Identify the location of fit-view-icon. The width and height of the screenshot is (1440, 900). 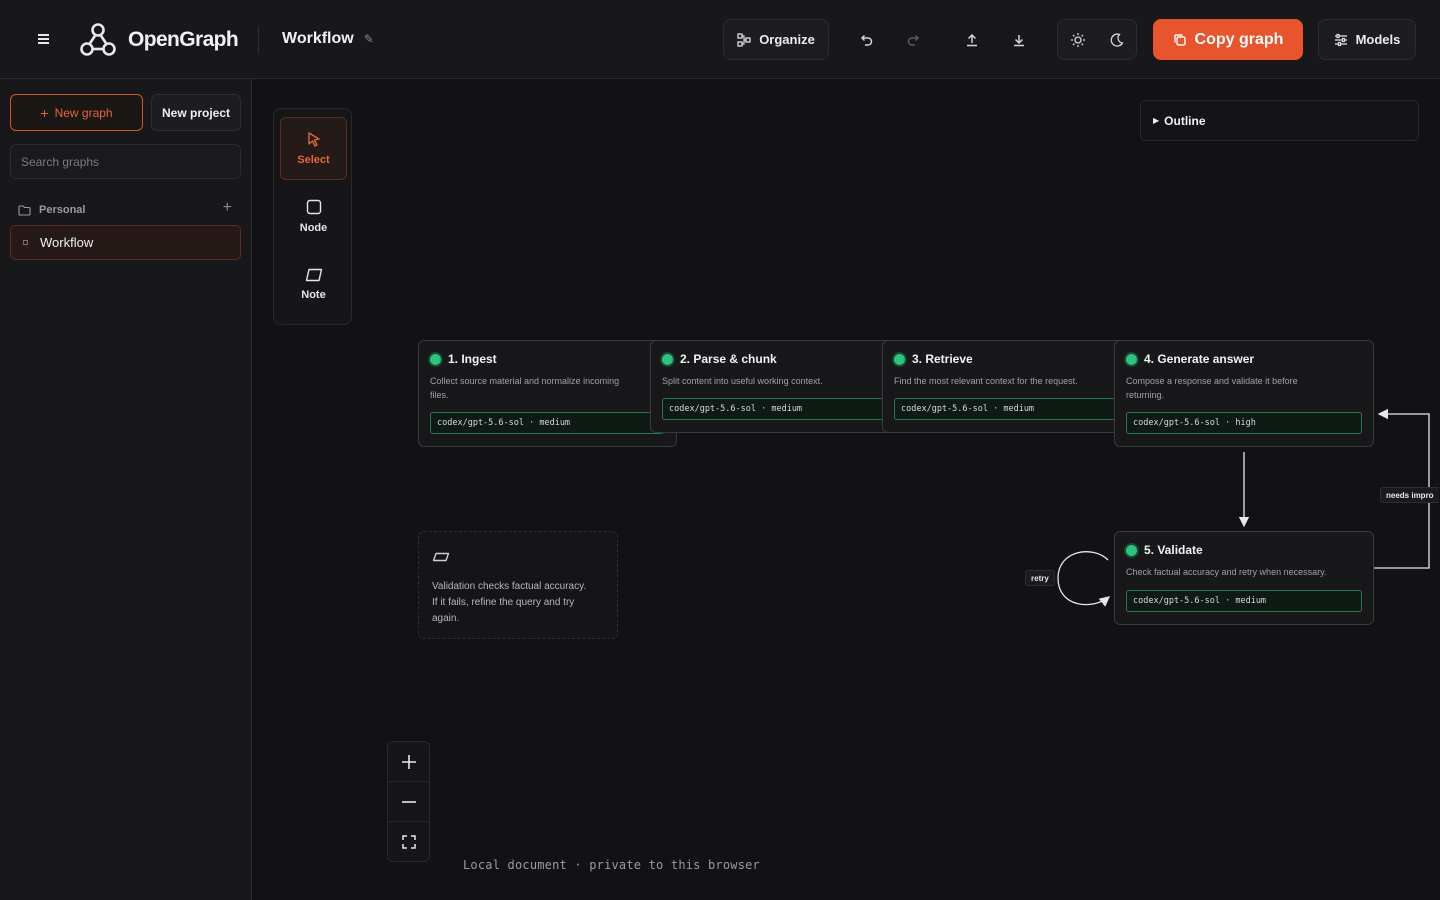
(408, 842).